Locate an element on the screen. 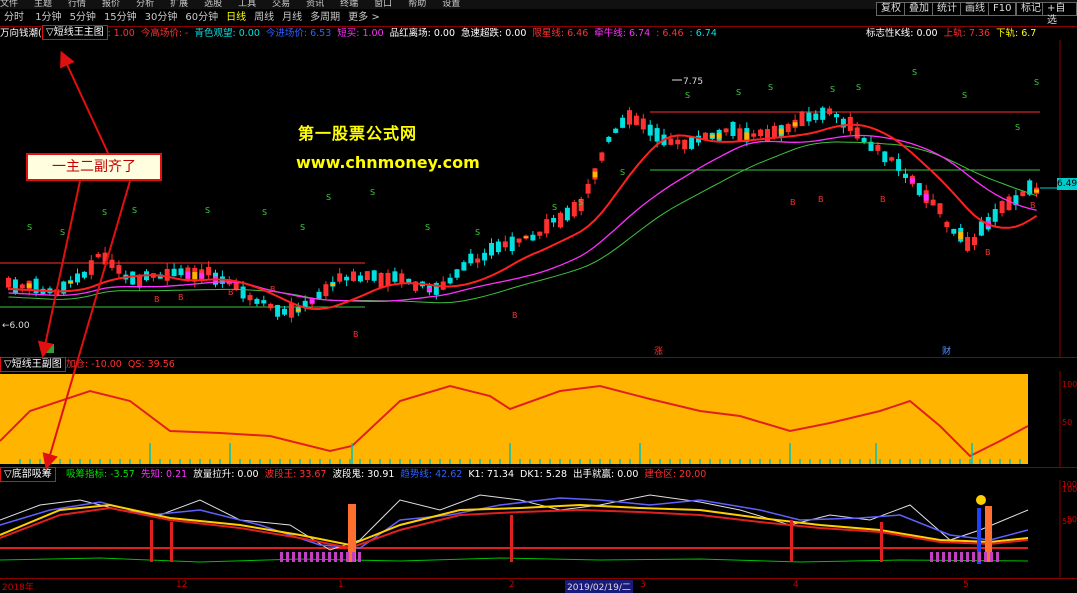 The height and width of the screenshot is (593, 1077). watermark-site-name: 第一股票公式网 is located at coordinates (358, 133).